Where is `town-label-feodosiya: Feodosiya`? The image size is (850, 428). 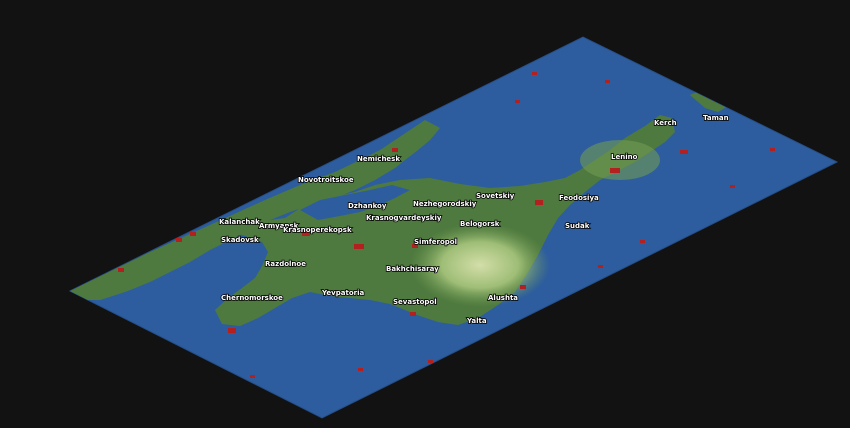
town-label-feodosiya: Feodosiya is located at coordinates (579, 198).